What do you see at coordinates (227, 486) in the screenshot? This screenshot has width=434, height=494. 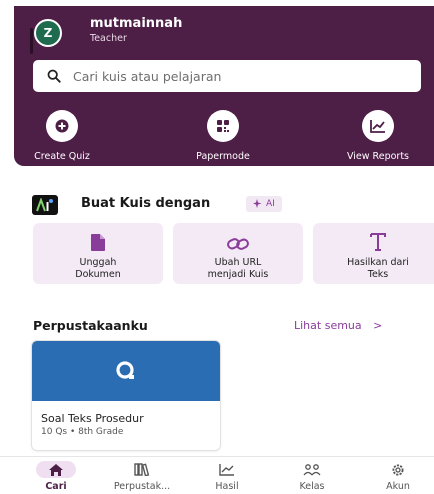 I see `nav-label-hasil: Hasil` at bounding box center [227, 486].